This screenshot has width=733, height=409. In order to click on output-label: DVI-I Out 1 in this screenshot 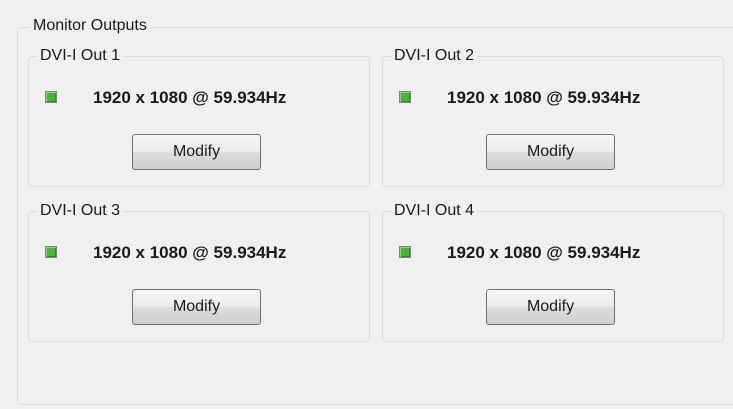, I will do `click(80, 56)`.